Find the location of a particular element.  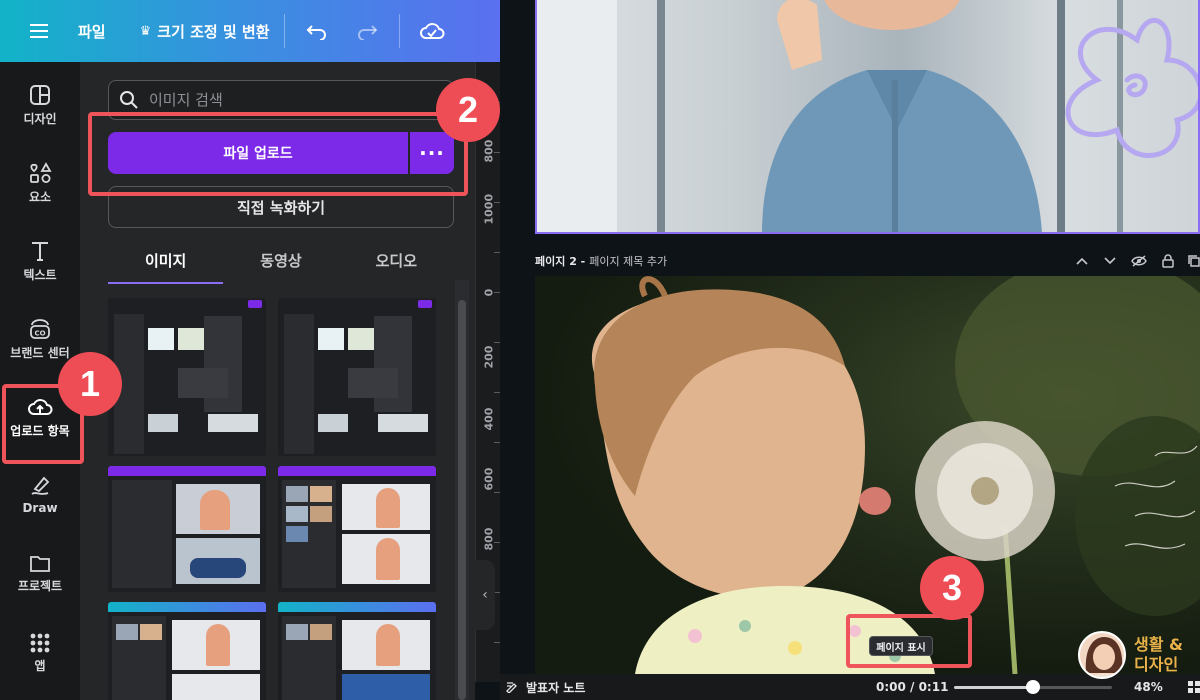

sidebar-item-draw: Draw is located at coordinates (40, 495).